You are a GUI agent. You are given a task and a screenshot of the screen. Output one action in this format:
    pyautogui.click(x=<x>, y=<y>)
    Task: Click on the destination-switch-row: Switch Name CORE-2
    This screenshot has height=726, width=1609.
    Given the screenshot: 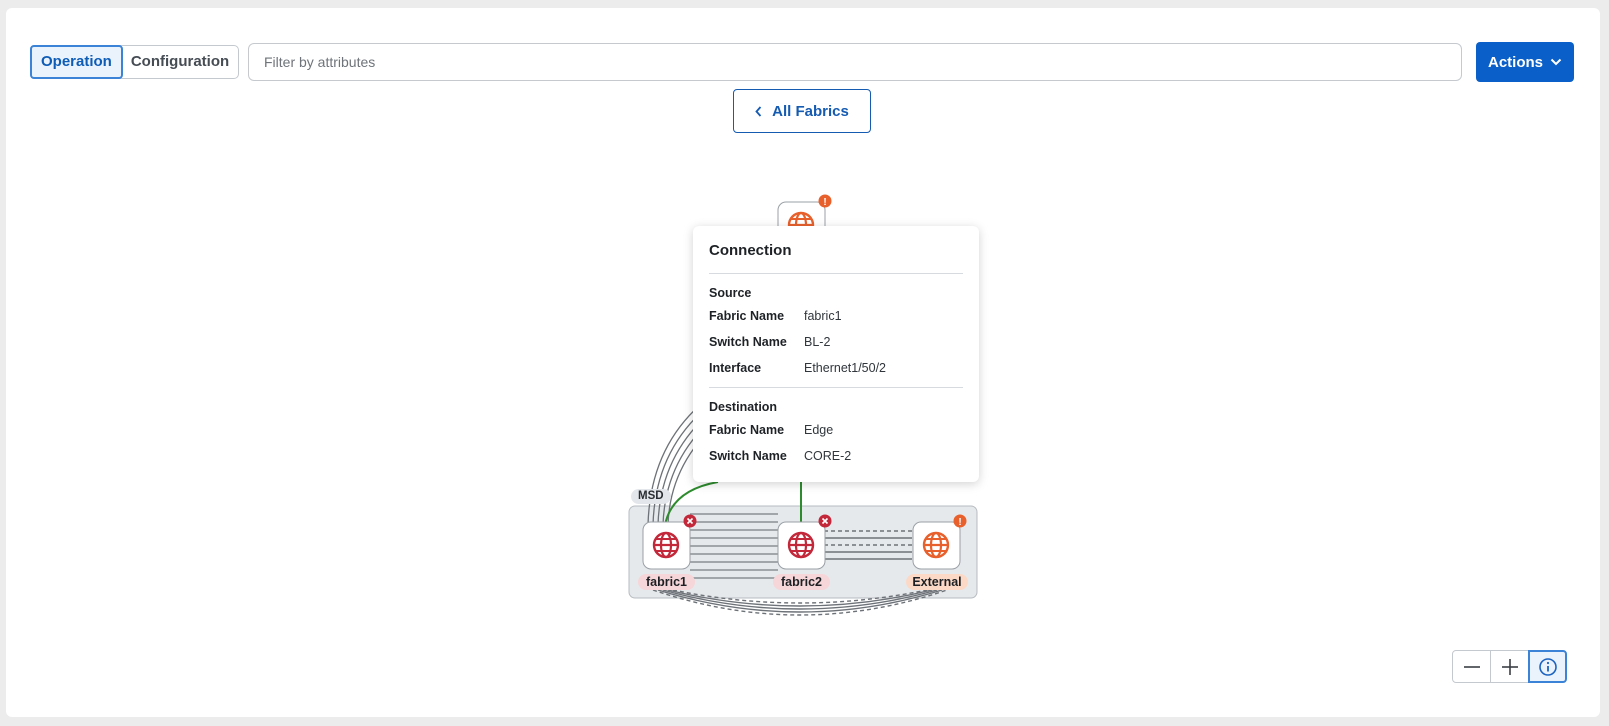 What is the action you would take?
    pyautogui.click(x=836, y=462)
    